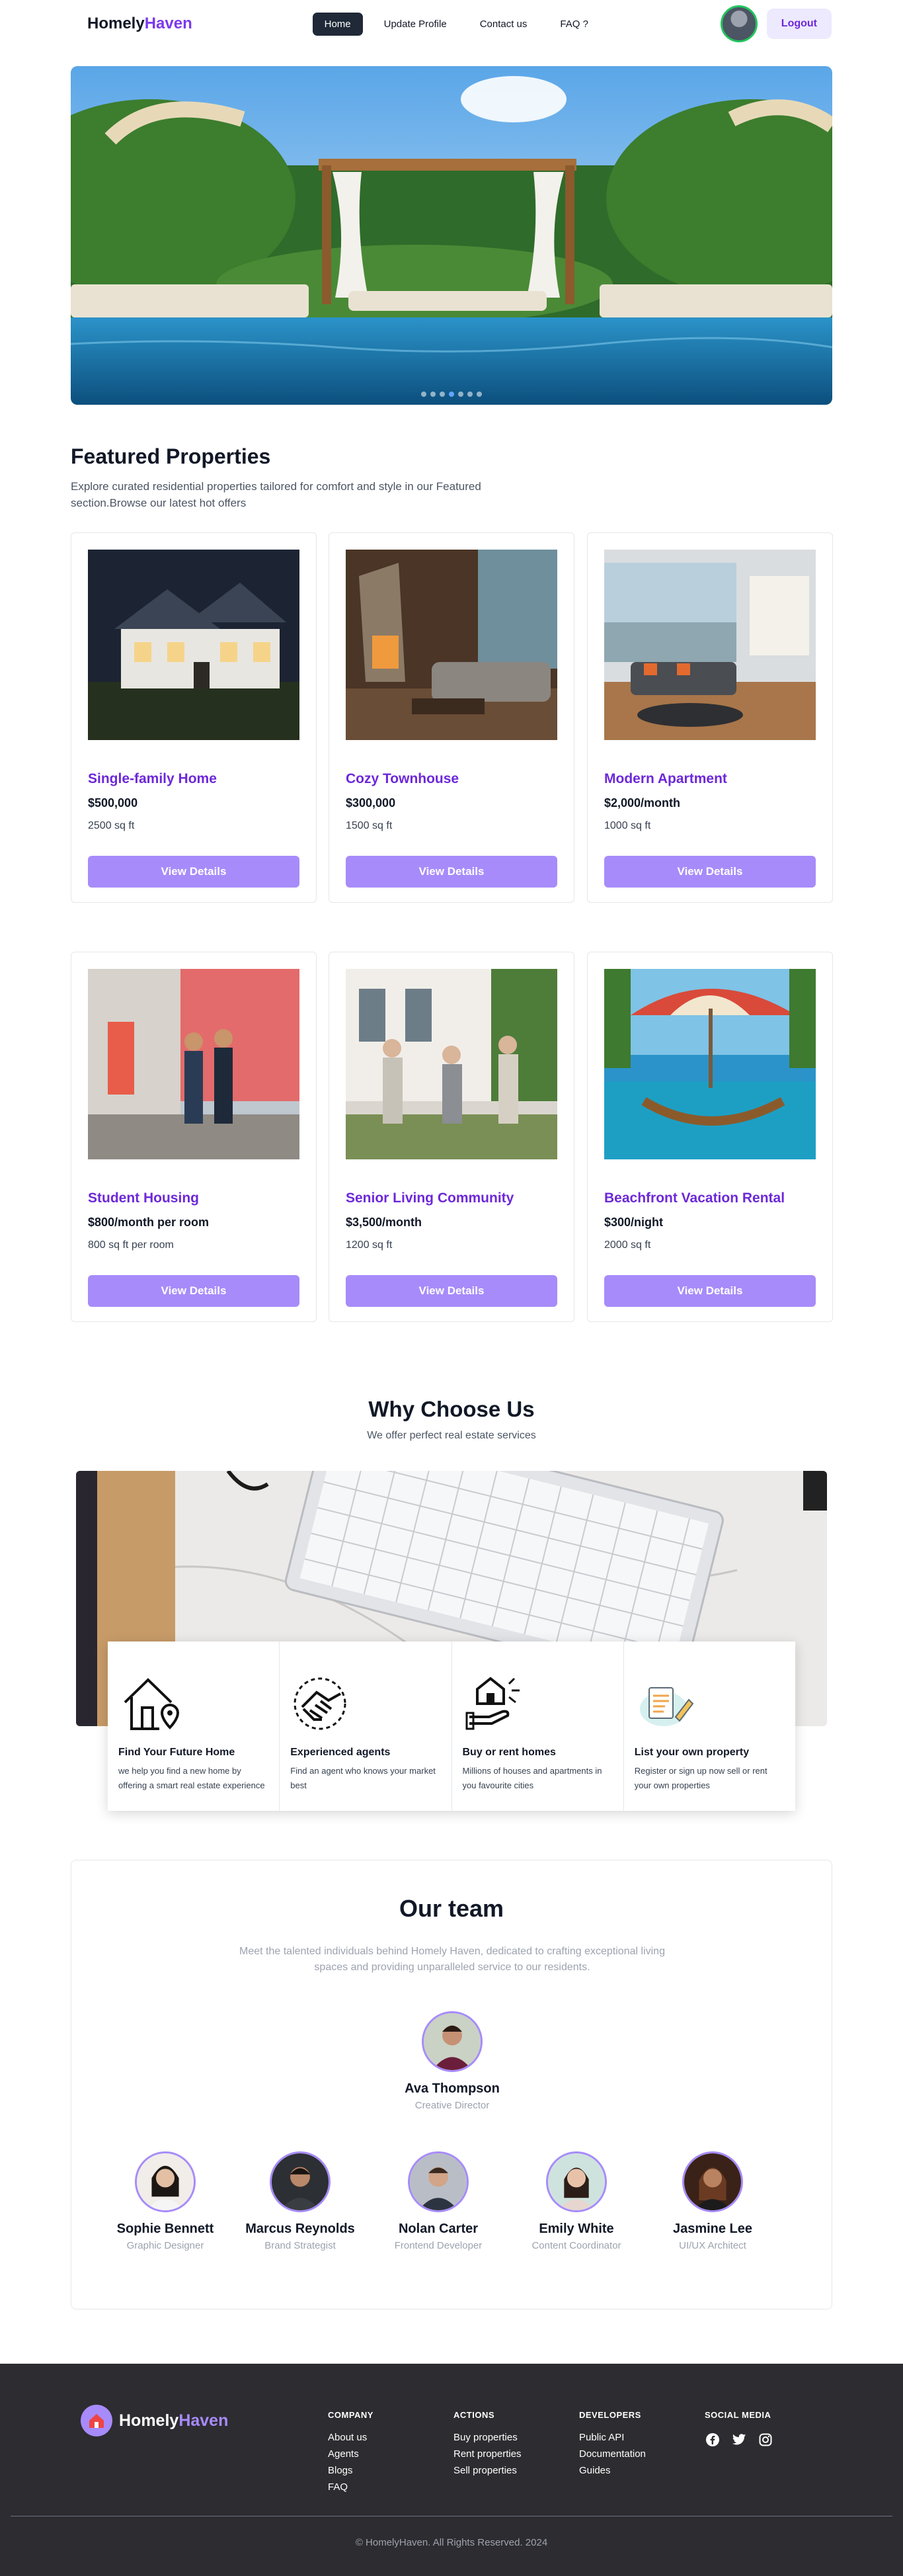 The height and width of the screenshot is (2576, 903). What do you see at coordinates (576, 2229) in the screenshot?
I see `member-name: Emily White` at bounding box center [576, 2229].